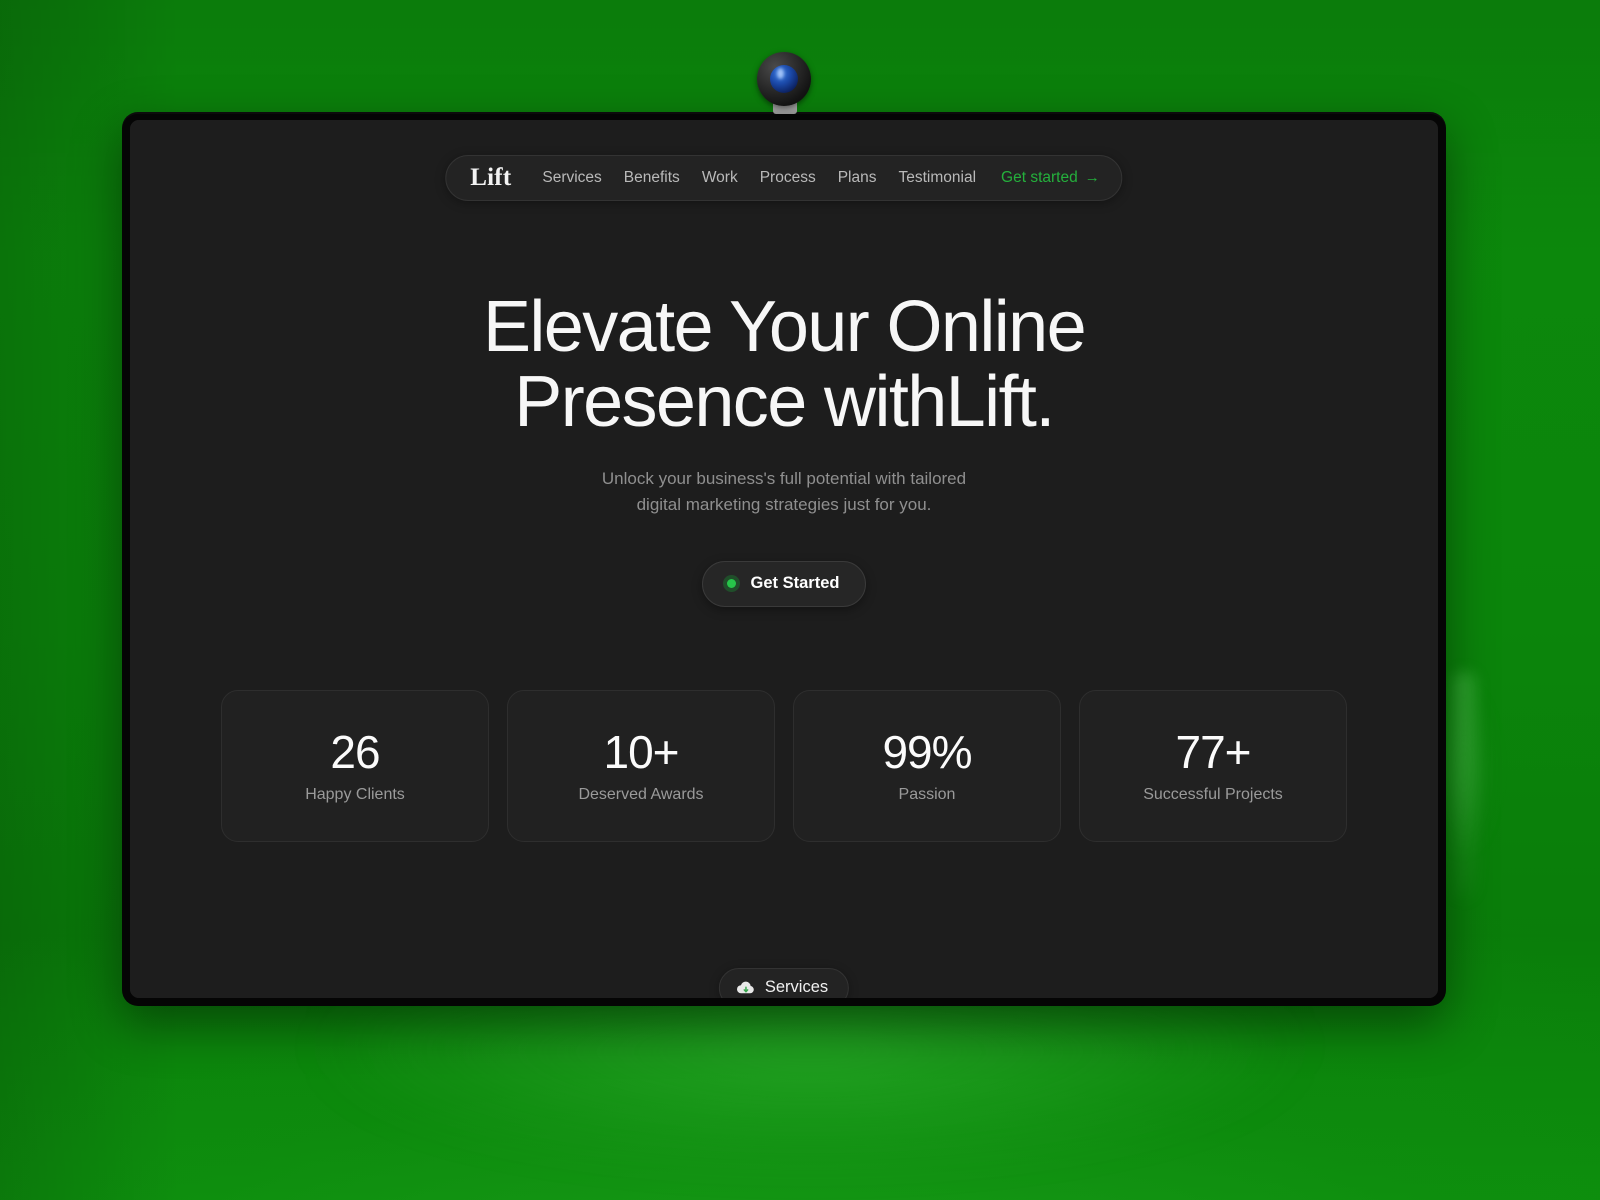 The image size is (1600, 1200). Describe the element at coordinates (1213, 794) in the screenshot. I see `stat-label: Successful Projects` at that location.